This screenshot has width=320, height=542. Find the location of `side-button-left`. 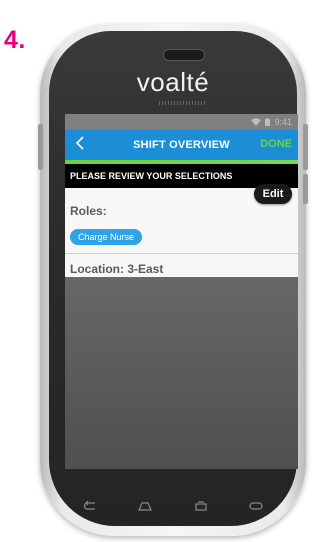

side-button-left is located at coordinates (40, 147).